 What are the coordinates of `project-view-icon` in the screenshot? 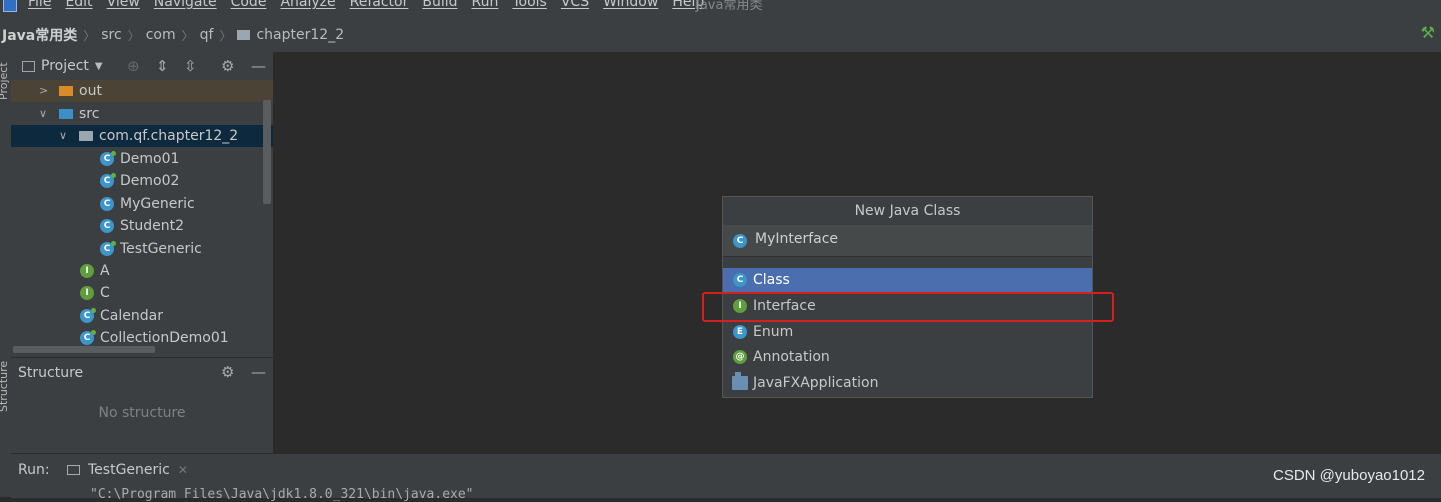 It's located at (28, 66).